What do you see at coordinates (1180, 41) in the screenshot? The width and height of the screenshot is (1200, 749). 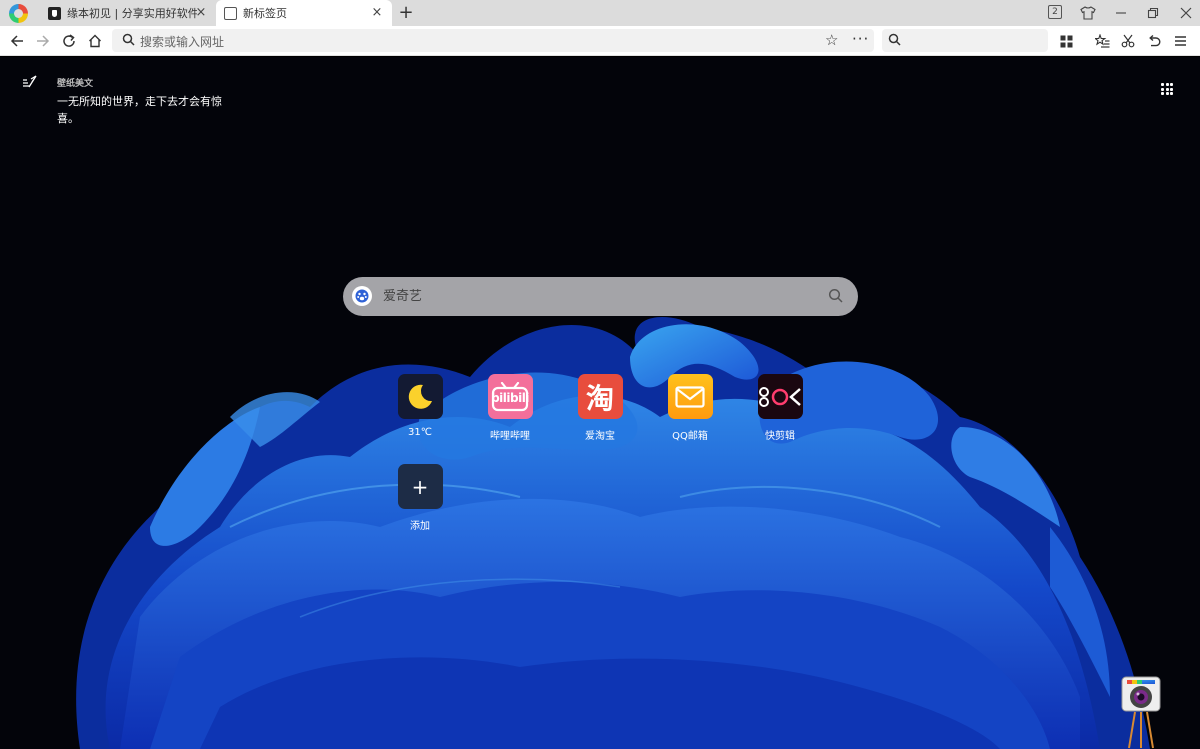 I see `menu-hamburger-icon` at bounding box center [1180, 41].